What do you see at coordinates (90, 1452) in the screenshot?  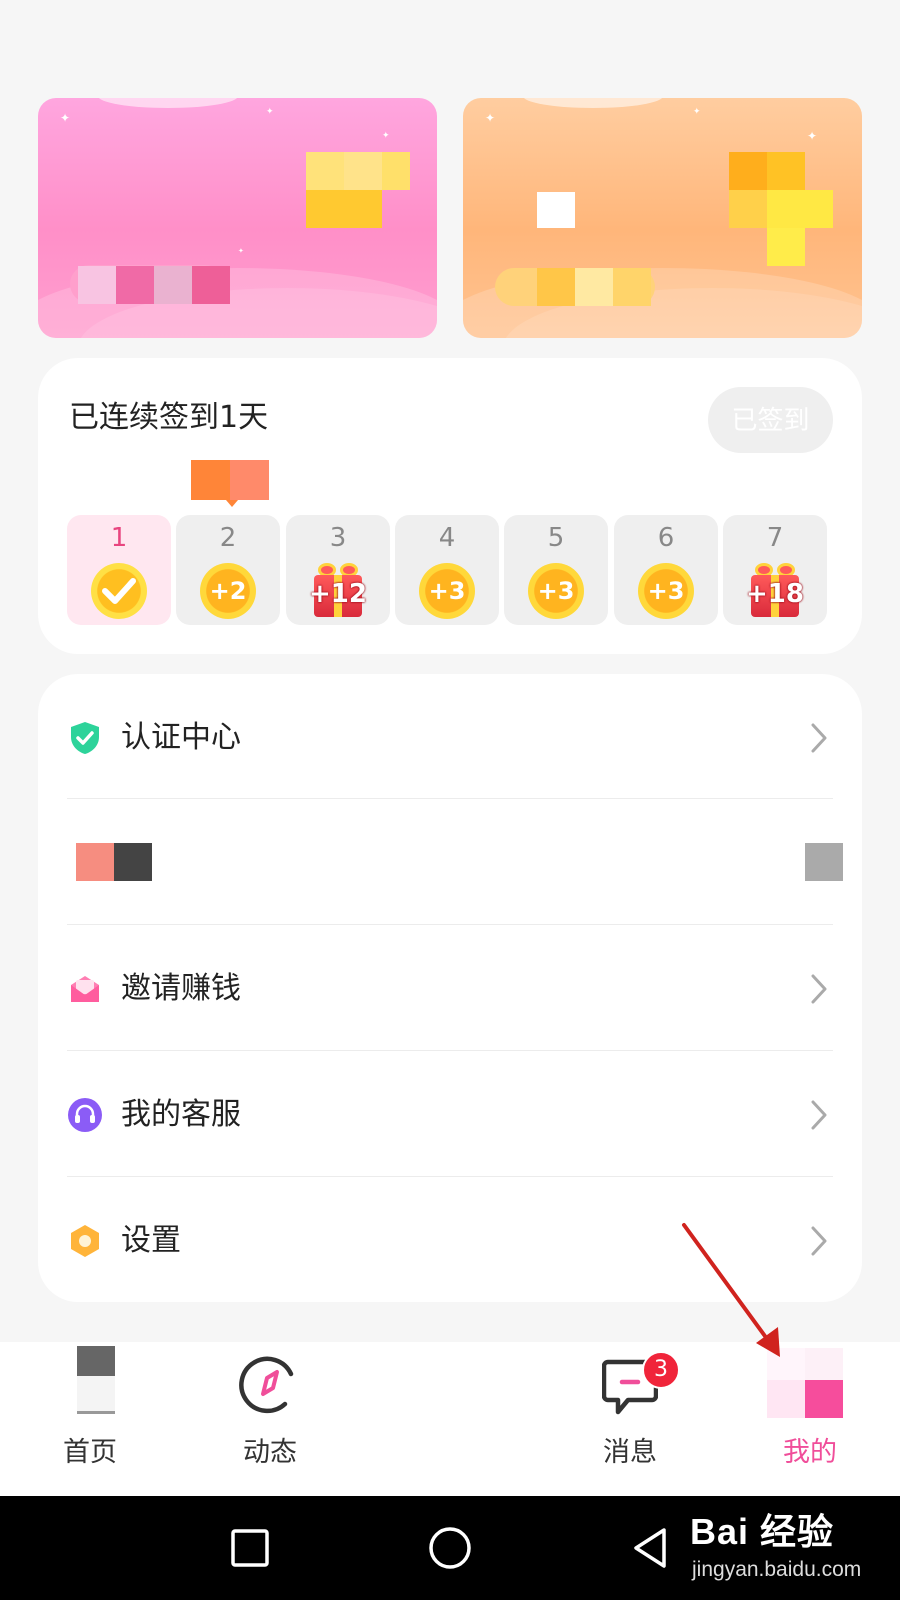 I see `nav-label: 首页` at bounding box center [90, 1452].